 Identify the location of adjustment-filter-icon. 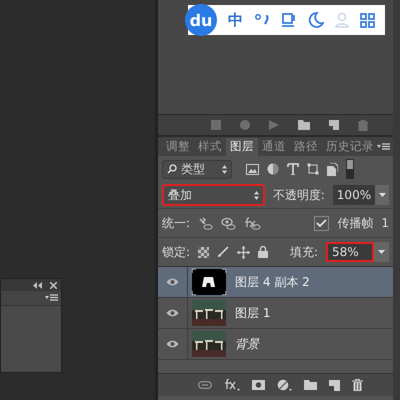
(273, 169).